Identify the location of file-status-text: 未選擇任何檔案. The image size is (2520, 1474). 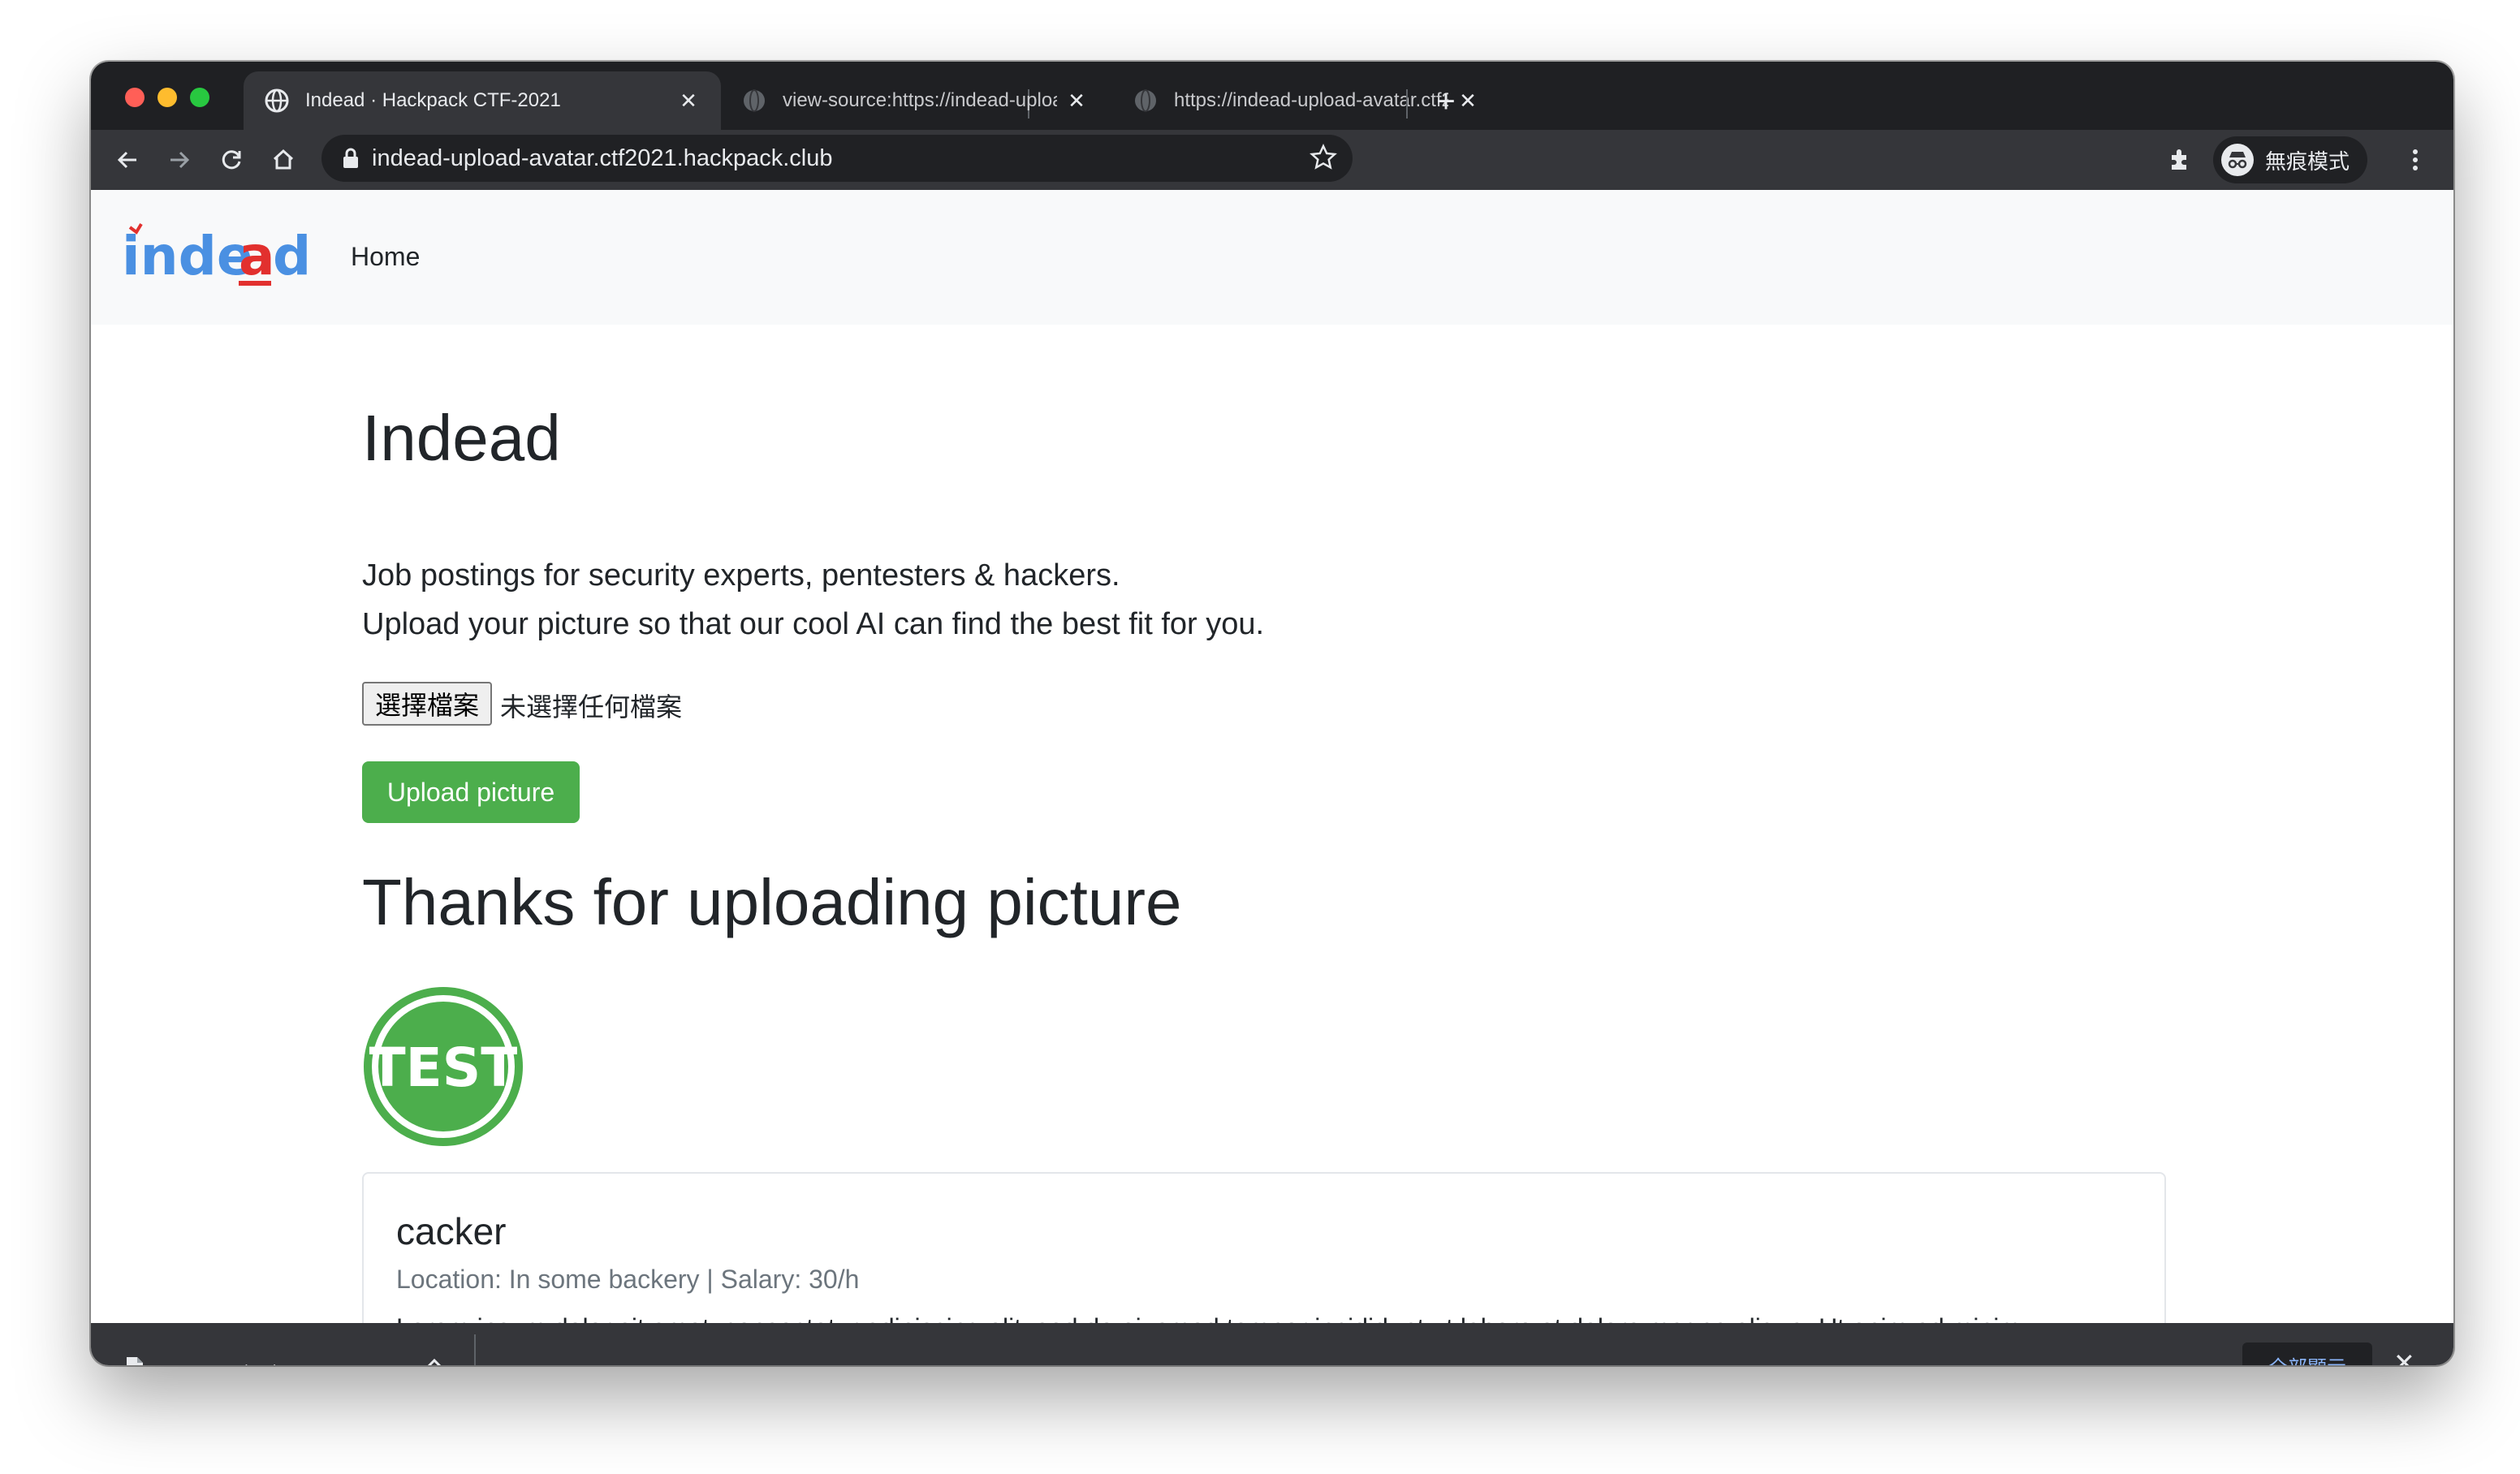
(591, 707).